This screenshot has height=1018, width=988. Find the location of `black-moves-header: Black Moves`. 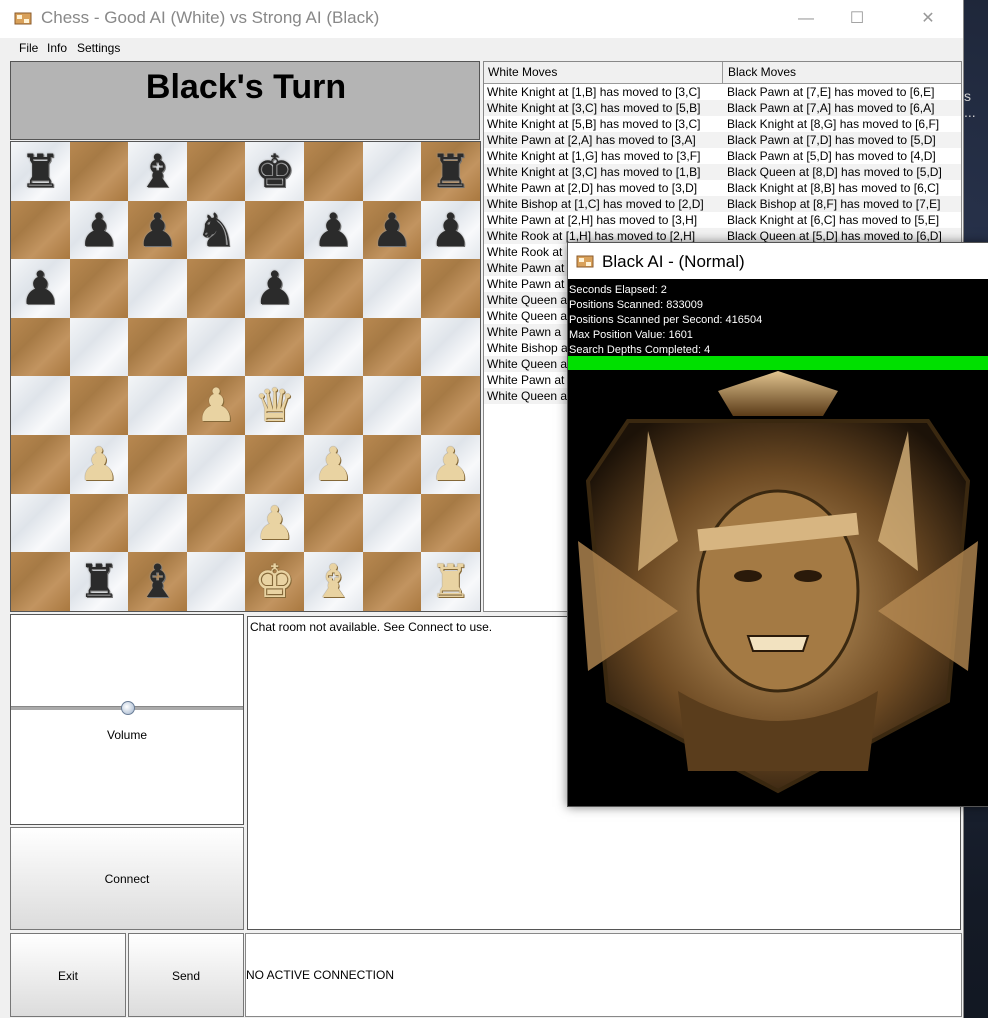

black-moves-header: Black Moves is located at coordinates (762, 72).